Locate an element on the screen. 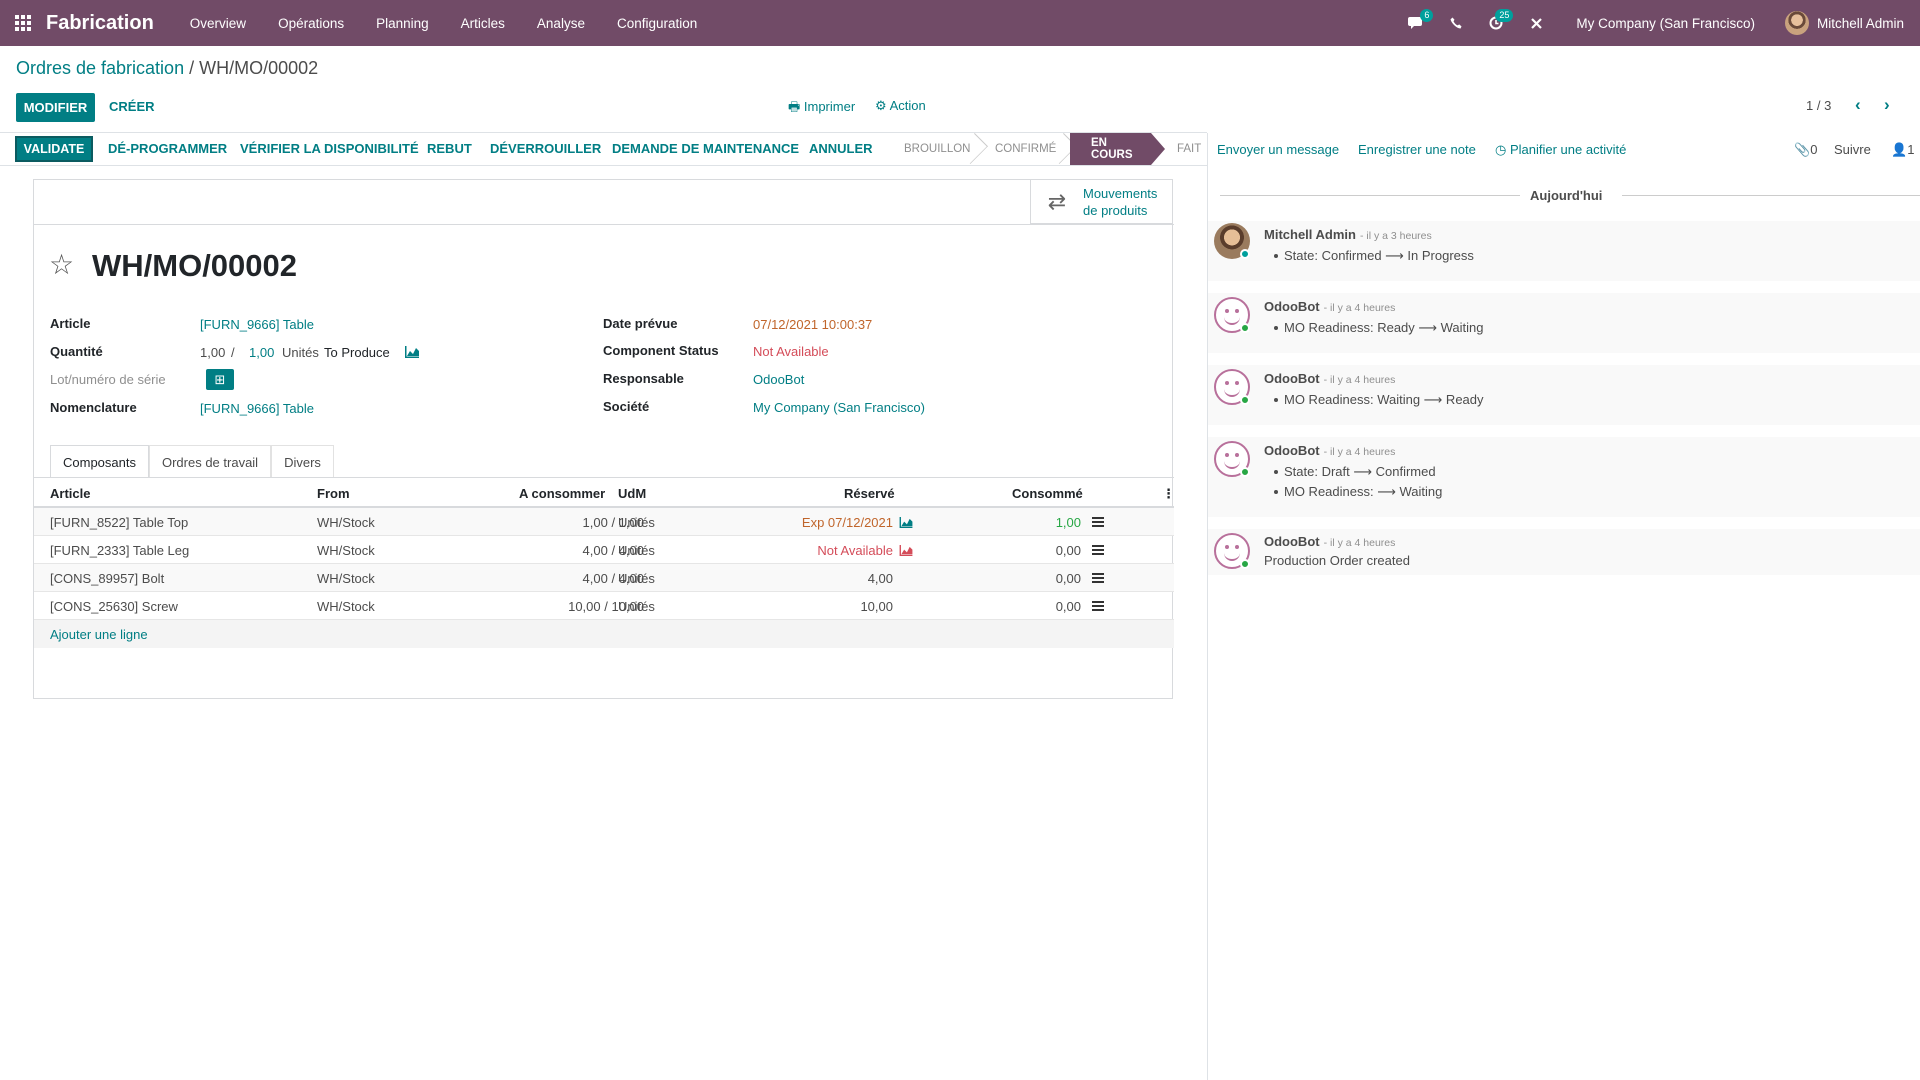 Image resolution: width=1920 pixels, height=1080 pixels. tracking-value: State: Confirmed ⟶ In Progress is located at coordinates (1374, 255).